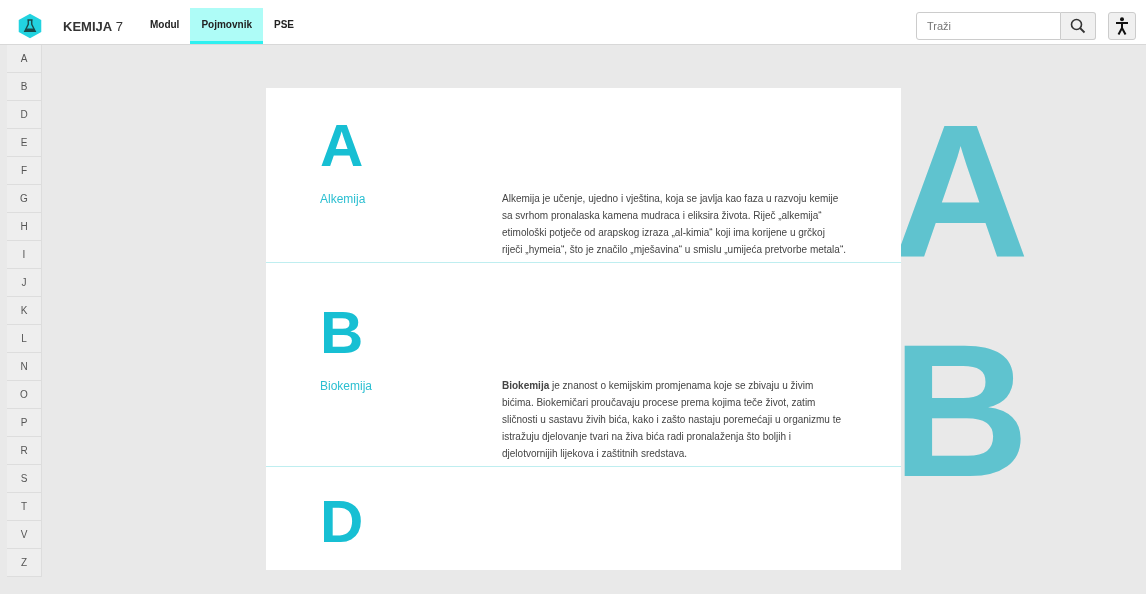 Image resolution: width=1146 pixels, height=594 pixels. Describe the element at coordinates (24, 227) in the screenshot. I see `alphabet-link: H` at that location.